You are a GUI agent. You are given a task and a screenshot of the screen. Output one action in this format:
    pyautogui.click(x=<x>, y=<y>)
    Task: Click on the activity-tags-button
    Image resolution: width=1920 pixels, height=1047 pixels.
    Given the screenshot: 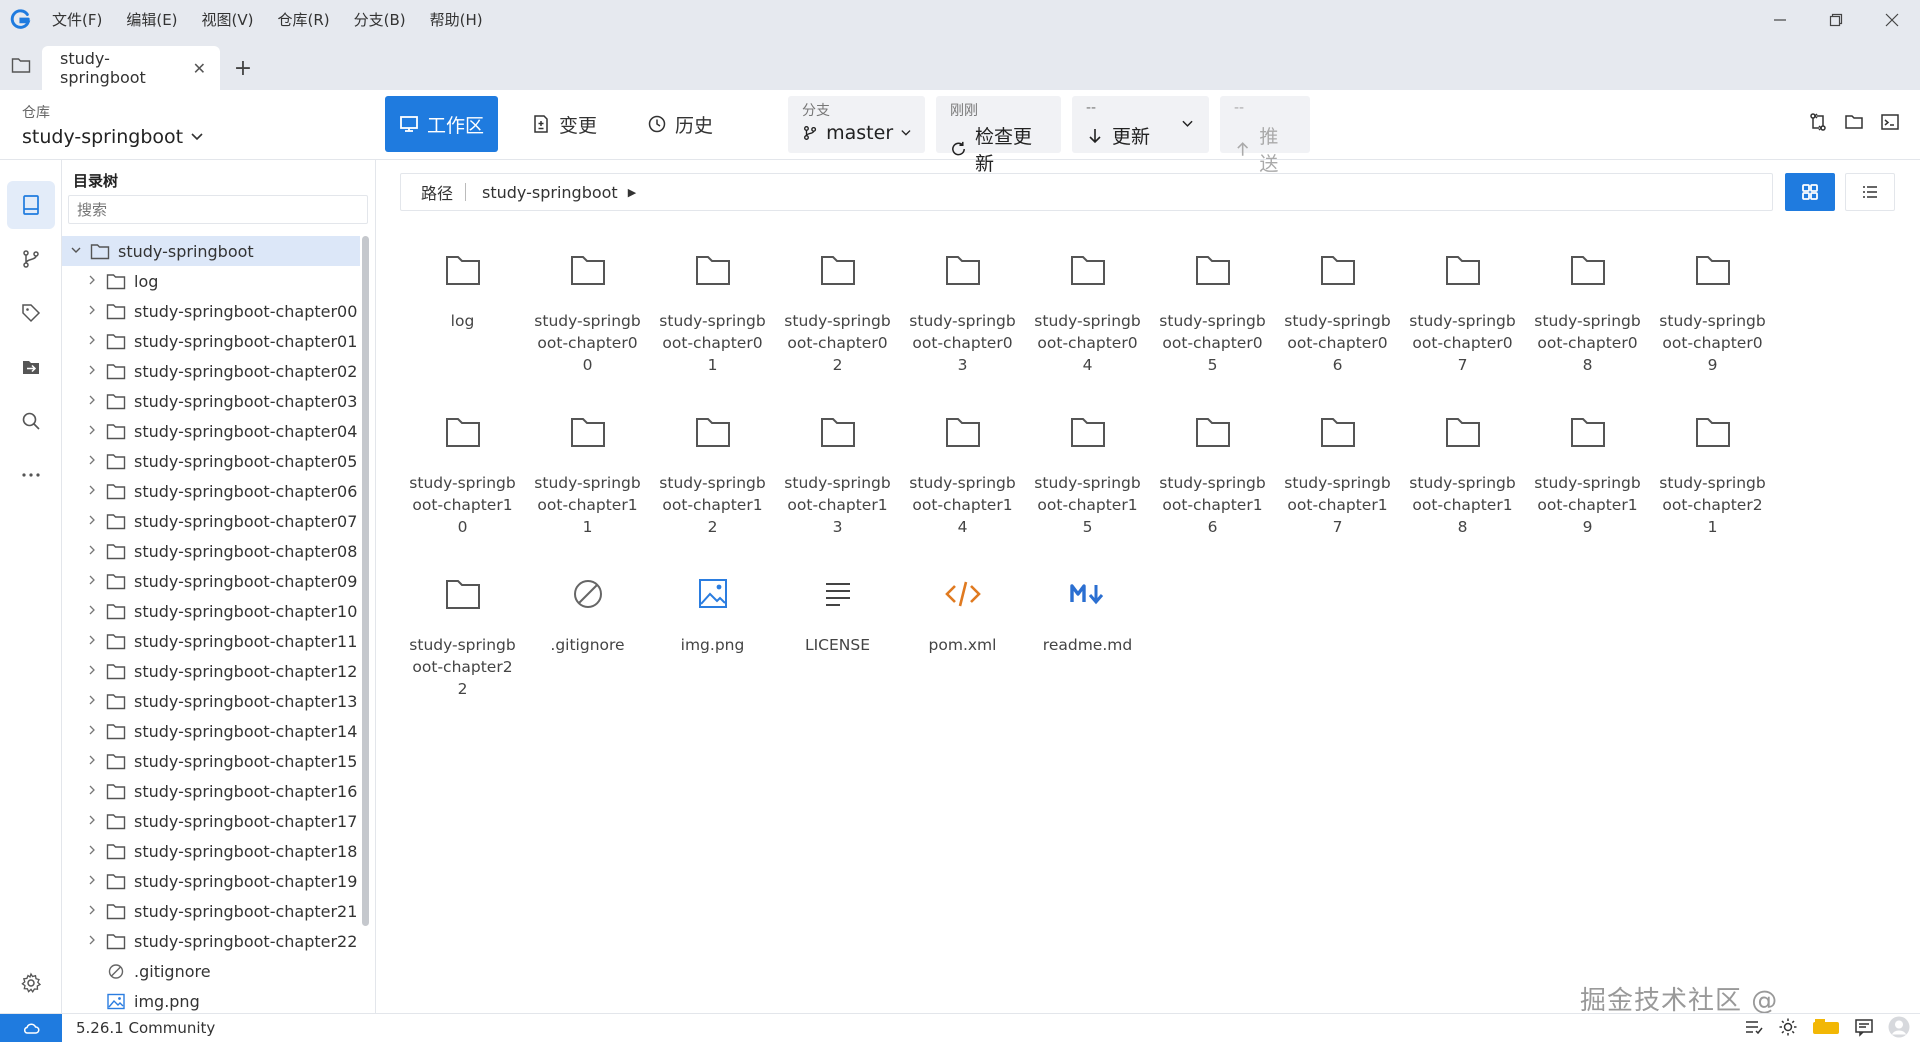 What is the action you would take?
    pyautogui.click(x=31, y=313)
    